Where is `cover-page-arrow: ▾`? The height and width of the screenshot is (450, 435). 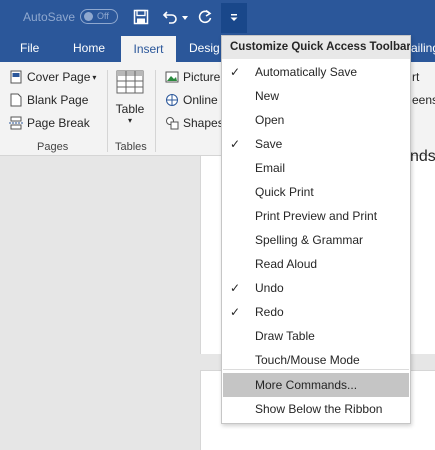
cover-page-arrow: ▾ is located at coordinates (94, 77).